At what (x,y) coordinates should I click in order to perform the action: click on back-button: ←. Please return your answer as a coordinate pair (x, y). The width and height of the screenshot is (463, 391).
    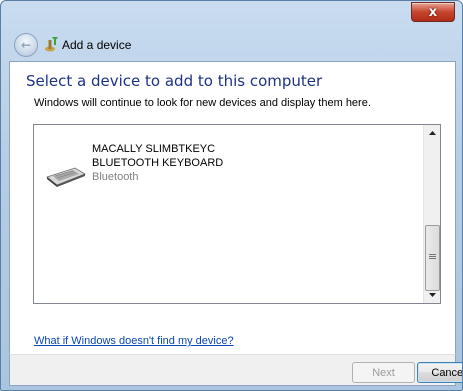
    Looking at the image, I should click on (26, 45).